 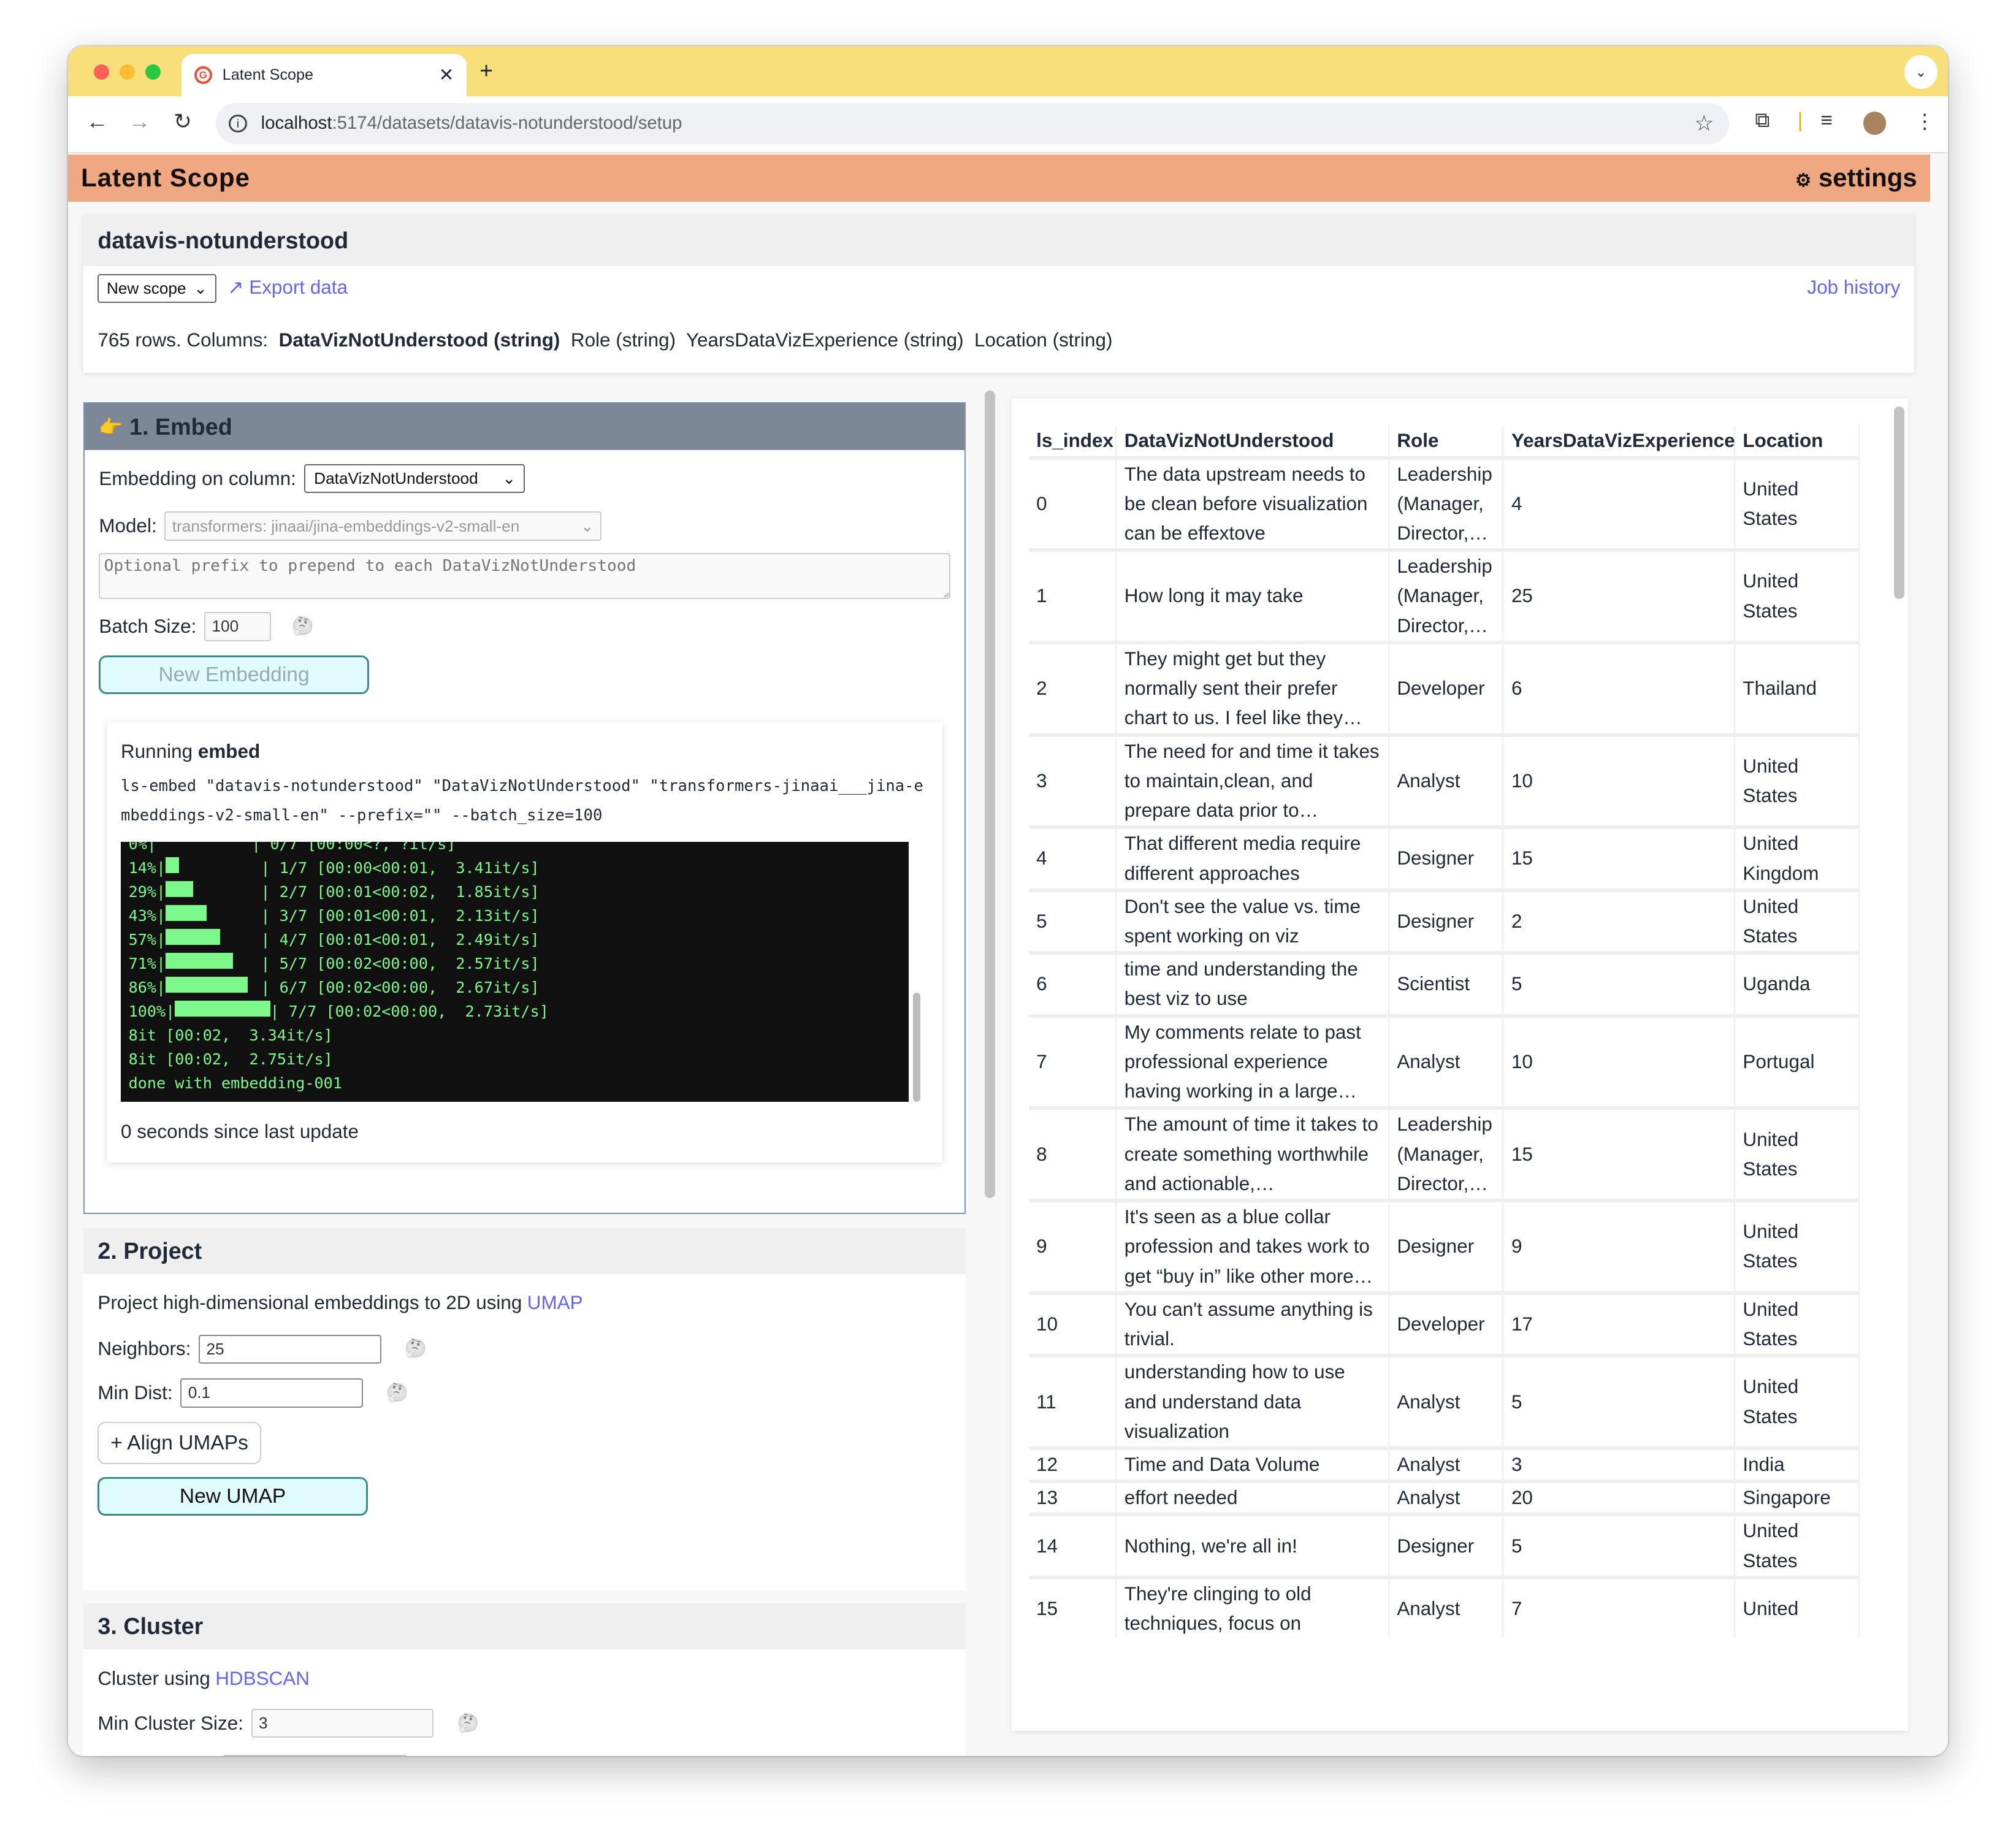 What do you see at coordinates (238, 626) in the screenshot?
I see `batch-size-input: 100` at bounding box center [238, 626].